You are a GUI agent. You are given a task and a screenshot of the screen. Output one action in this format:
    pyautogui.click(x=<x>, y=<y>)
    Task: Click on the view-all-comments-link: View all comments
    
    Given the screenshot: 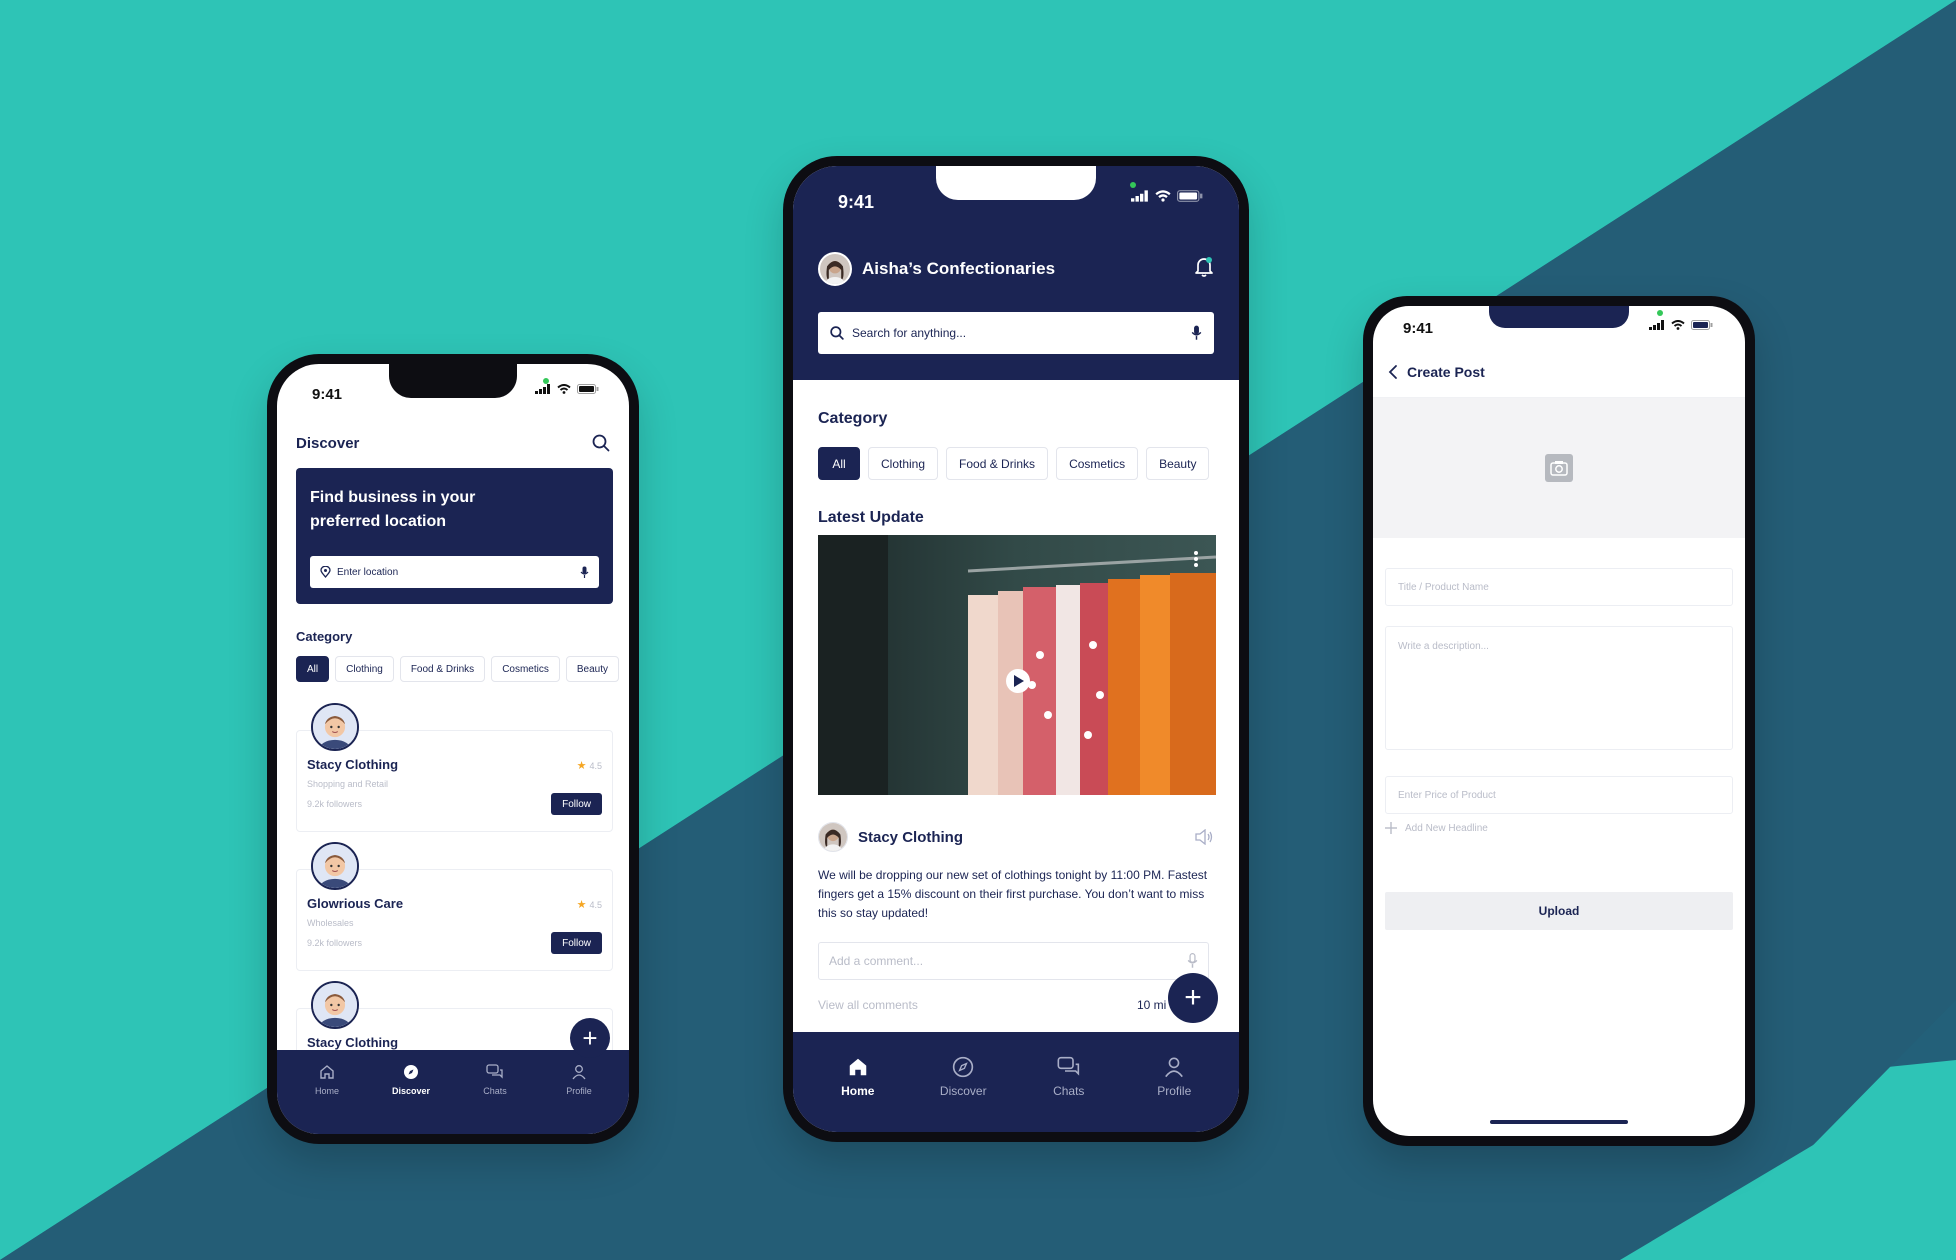 What is the action you would take?
    pyautogui.click(x=868, y=1005)
    